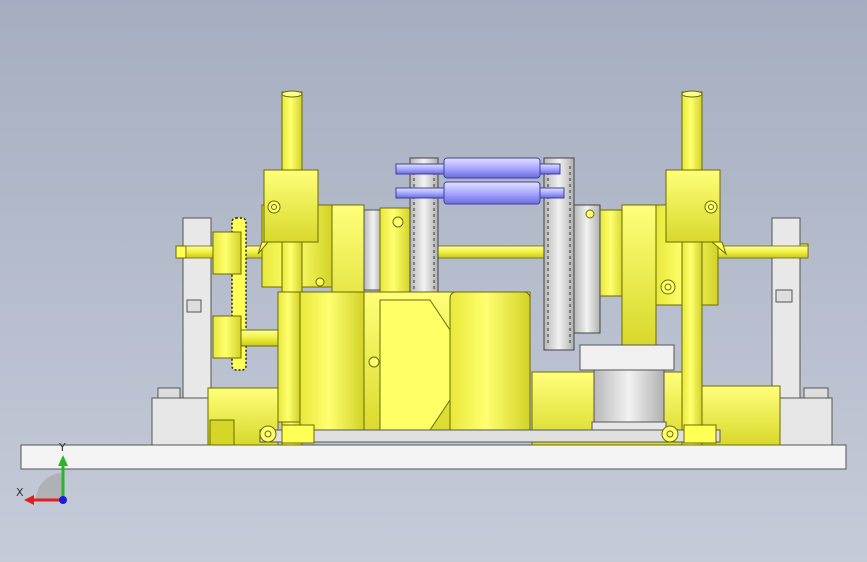 The width and height of the screenshot is (867, 562). Describe the element at coordinates (668, 287) in the screenshot. I see `socket-screw-icon` at that location.